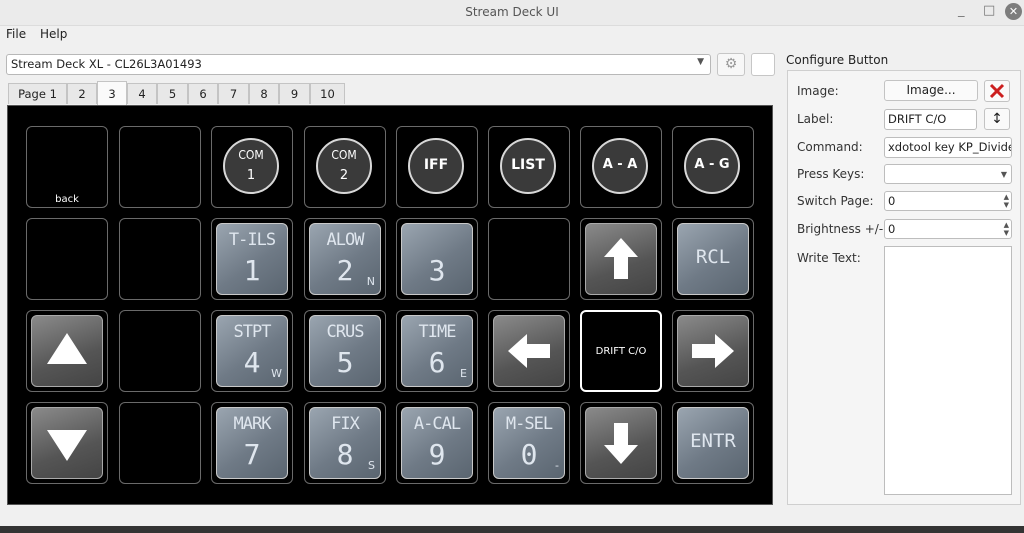  What do you see at coordinates (1003, 174) in the screenshot?
I see `chevron-down-icon: ▼` at bounding box center [1003, 174].